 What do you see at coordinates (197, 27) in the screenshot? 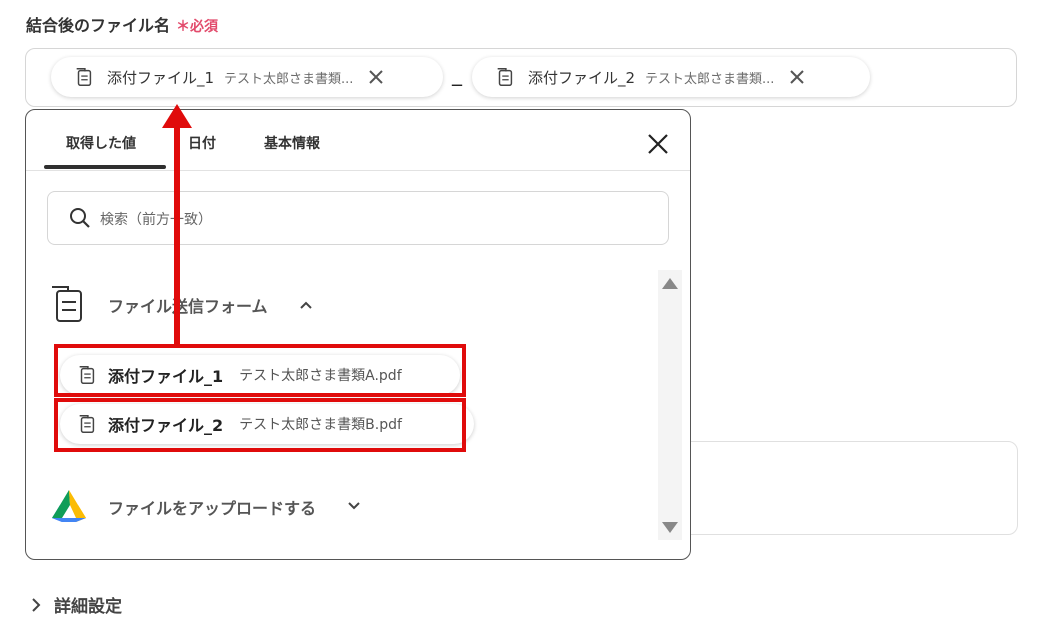
I see `required-badge: ＊必須` at bounding box center [197, 27].